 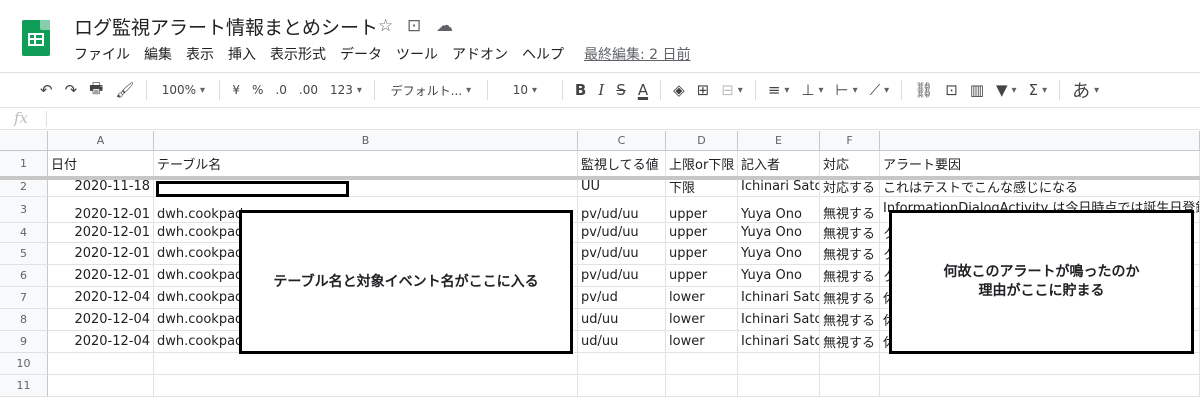 I want to click on vertical-align-icon: ⊥, so click(x=812, y=90).